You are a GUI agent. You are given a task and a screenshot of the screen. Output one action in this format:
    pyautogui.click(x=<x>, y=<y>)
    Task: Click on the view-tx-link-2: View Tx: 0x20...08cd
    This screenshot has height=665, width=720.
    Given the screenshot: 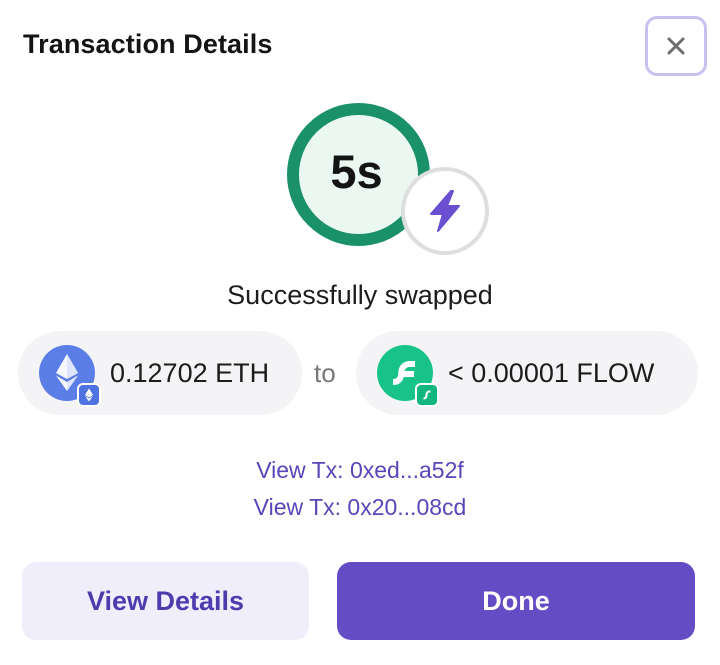 What is the action you would take?
    pyautogui.click(x=360, y=507)
    